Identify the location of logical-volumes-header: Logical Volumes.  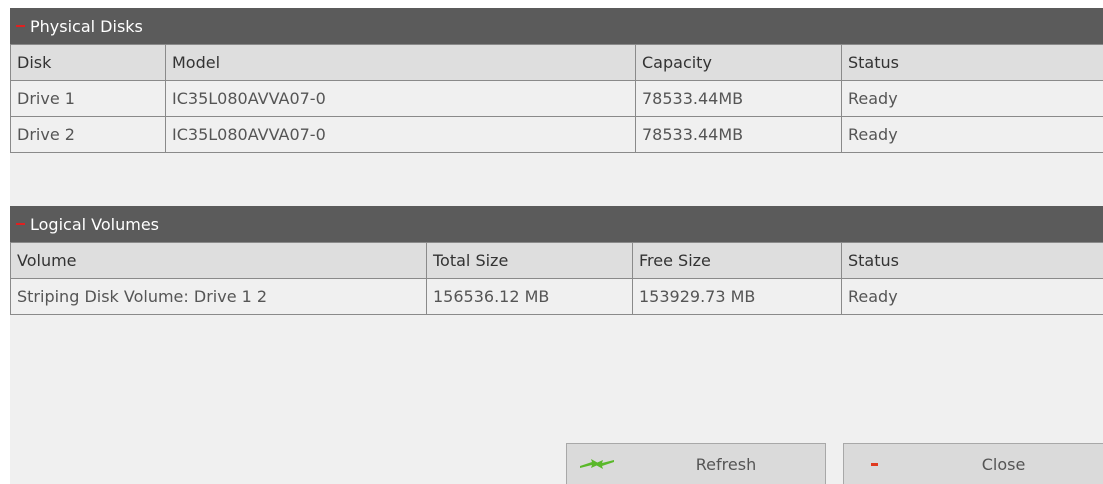
(556, 224).